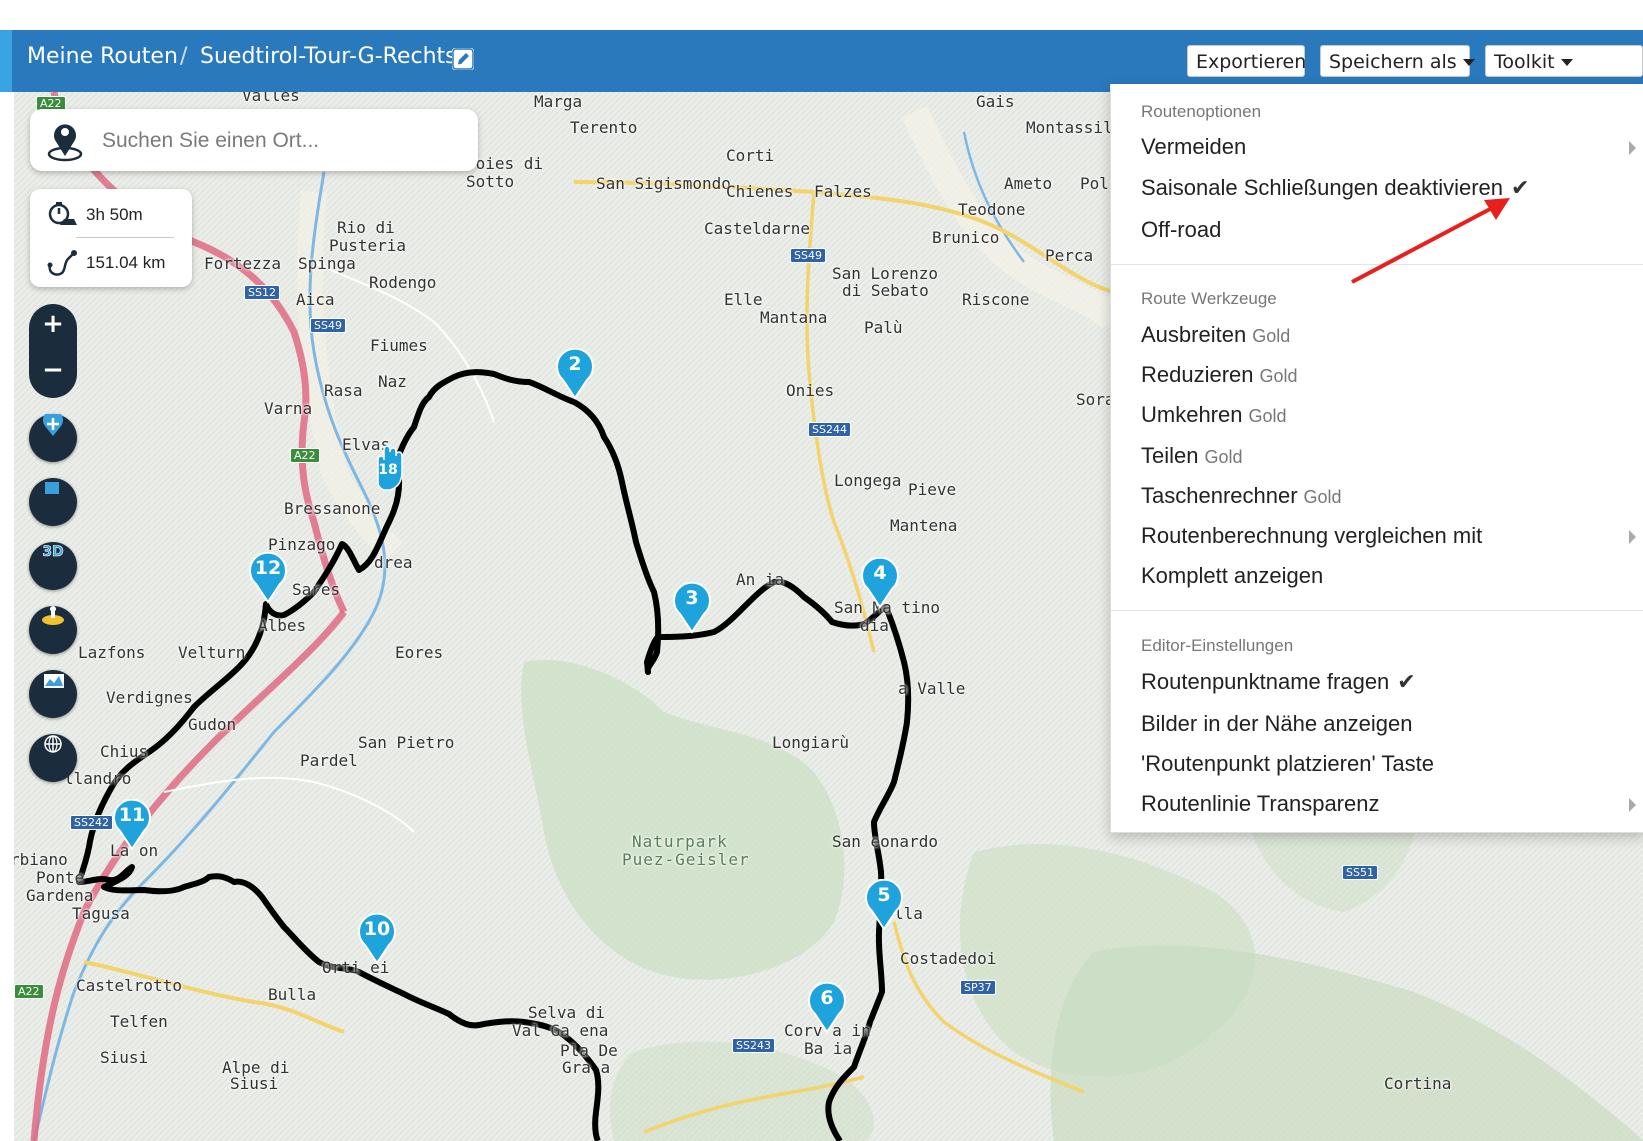 This screenshot has height=1141, width=1643. I want to click on place-label: Elle, so click(743, 299).